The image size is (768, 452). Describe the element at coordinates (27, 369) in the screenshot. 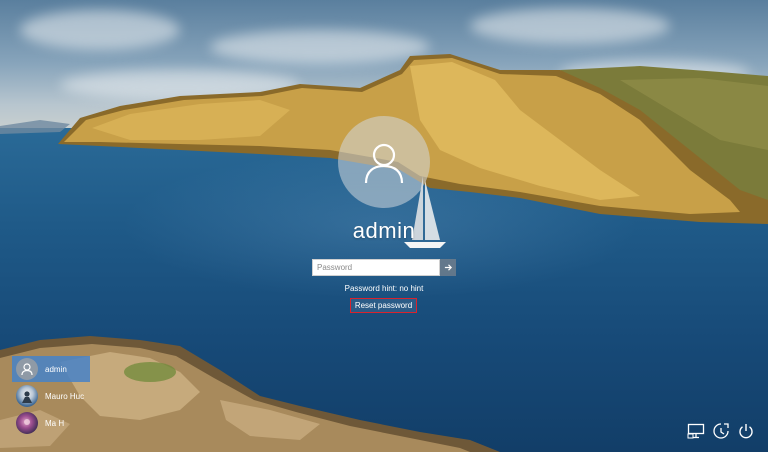

I see `default-user-icon` at that location.